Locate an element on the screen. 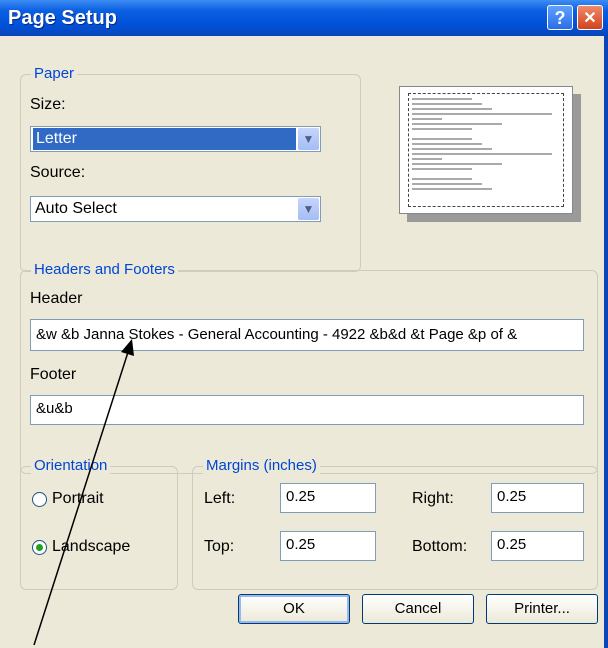  footer-label: Footer is located at coordinates (53, 374).